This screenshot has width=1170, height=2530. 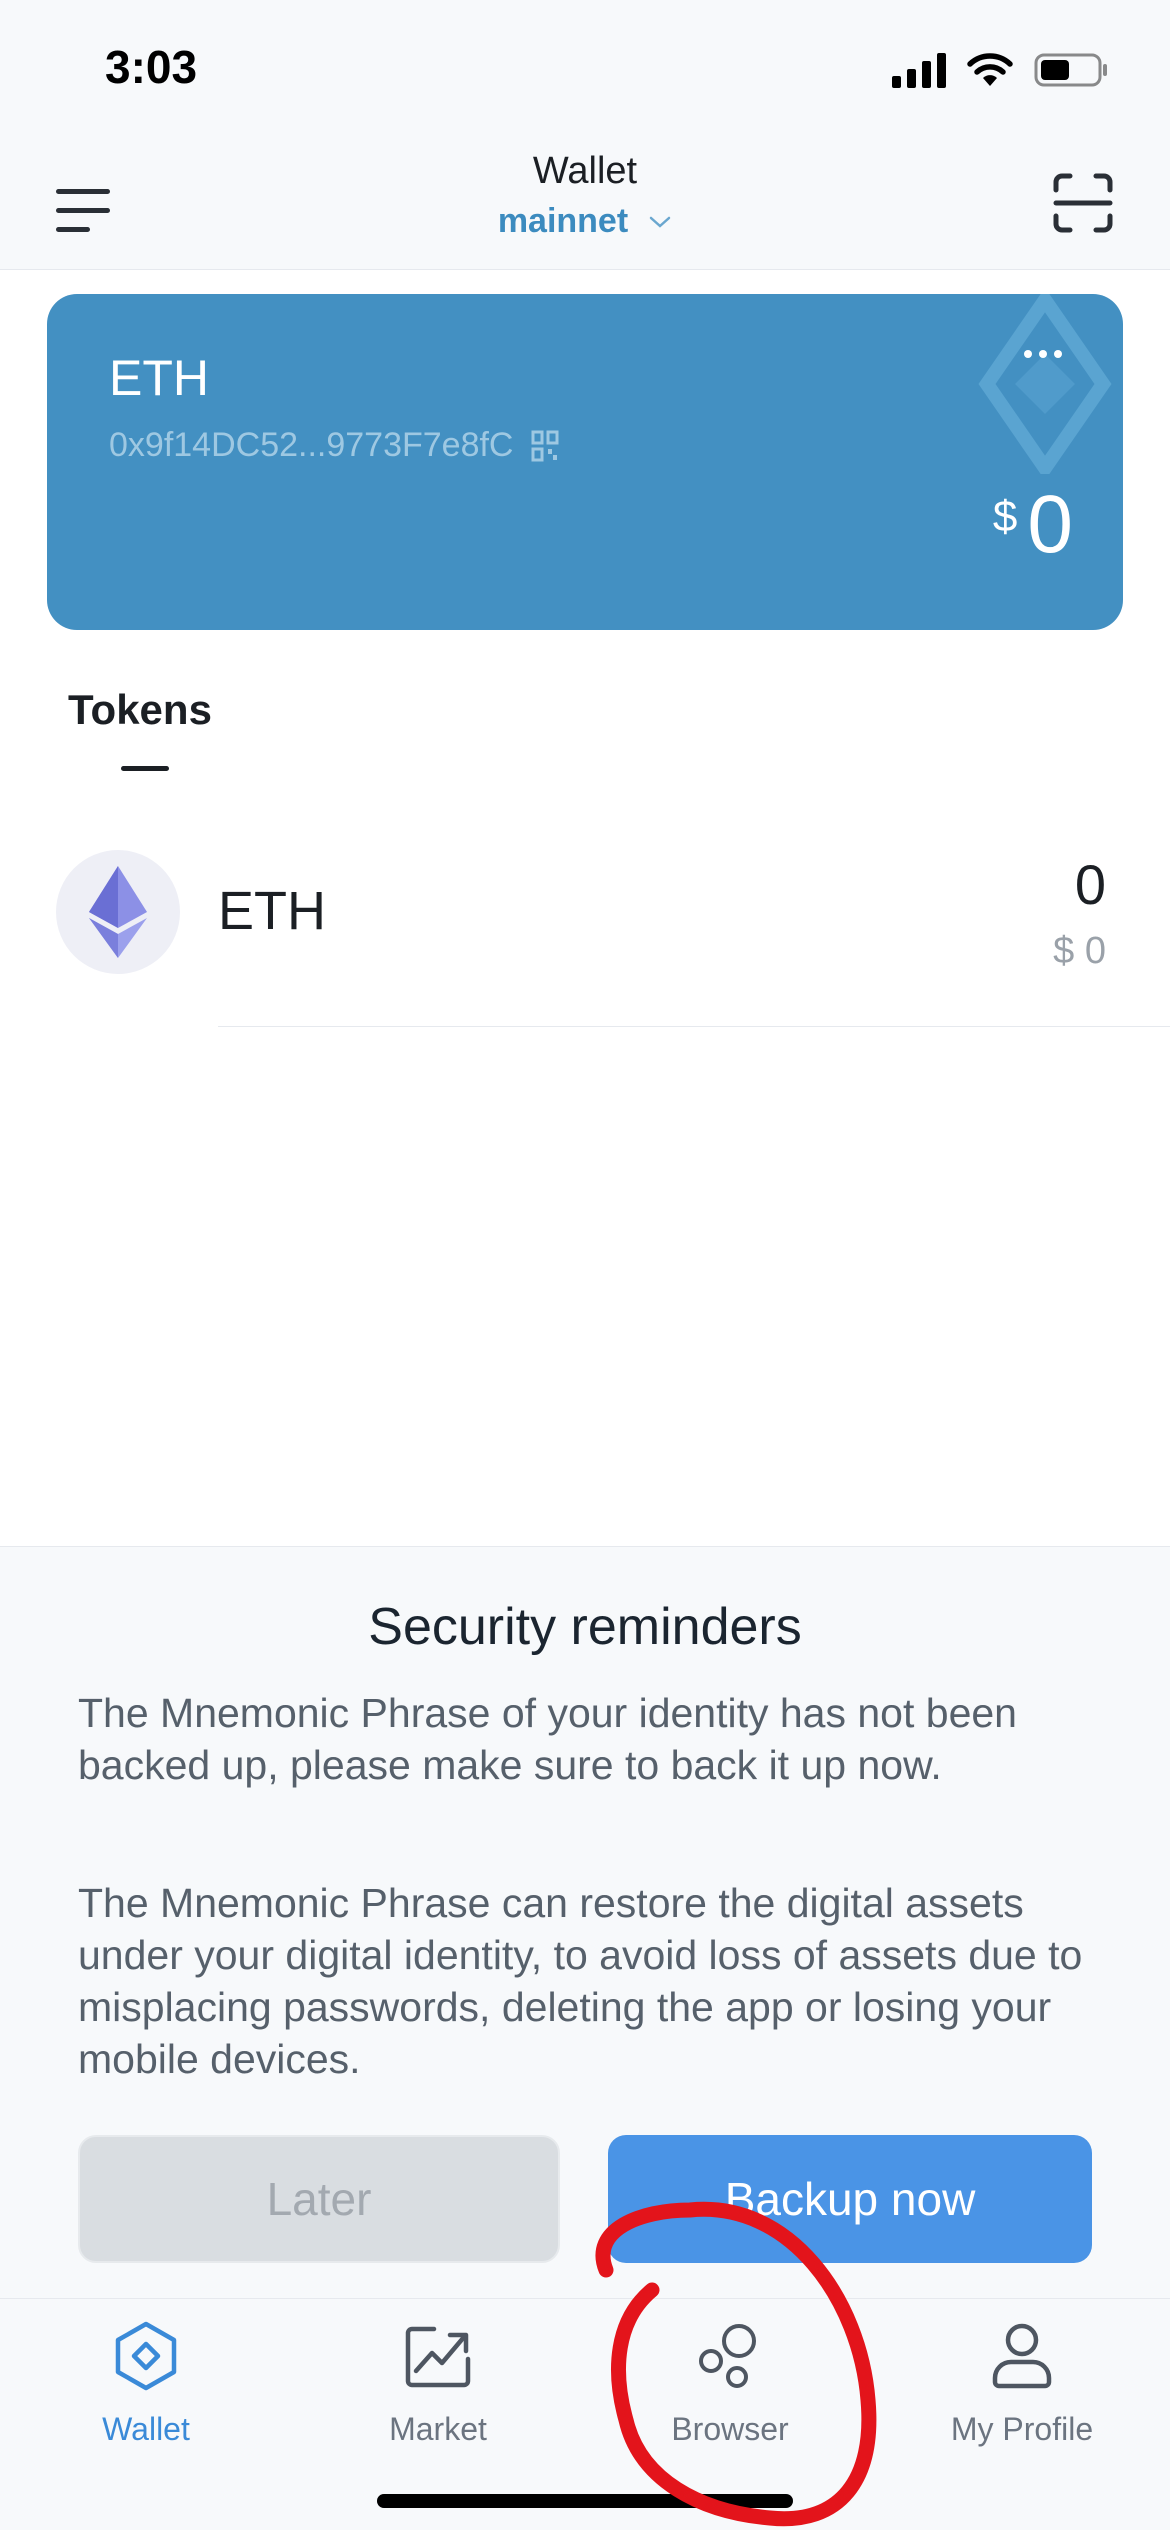 I want to click on network-label: mainnet, so click(x=563, y=221).